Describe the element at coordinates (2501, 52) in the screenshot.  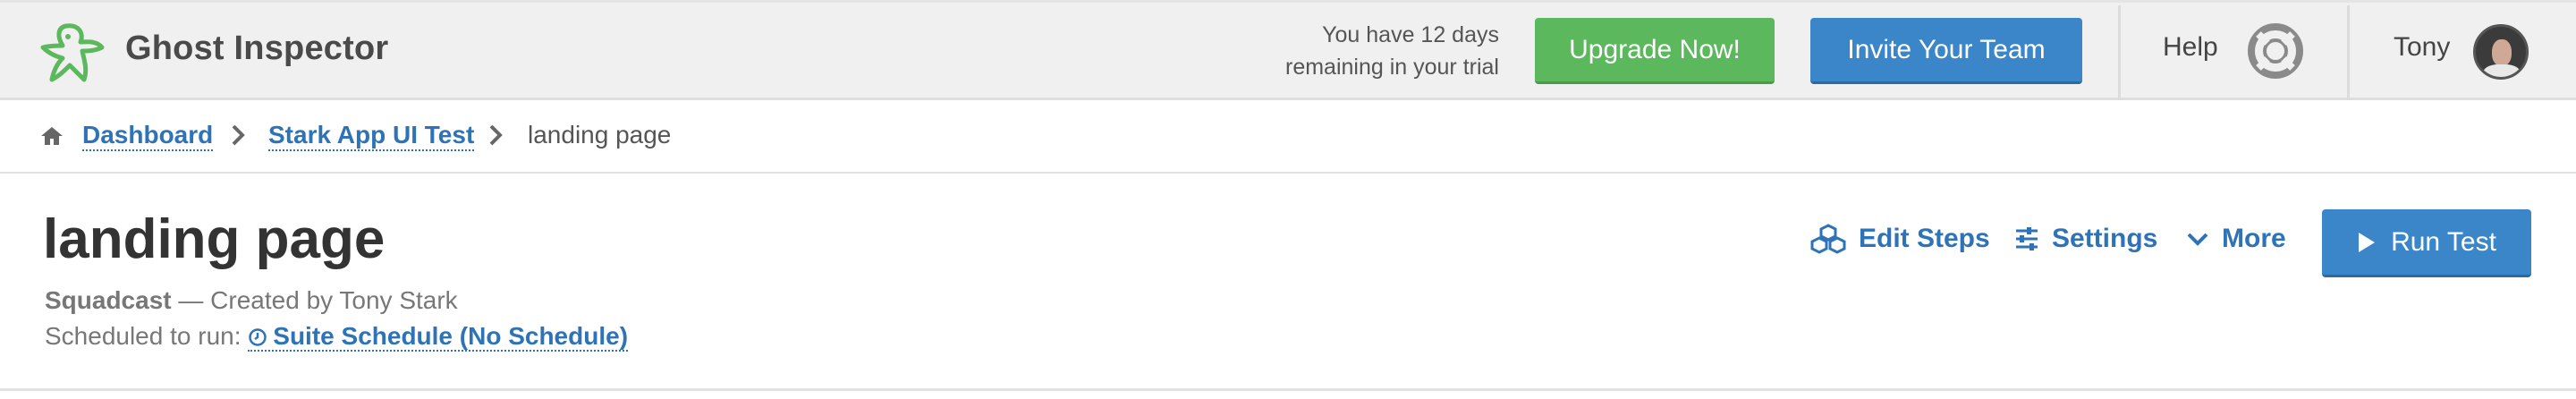
I see `avatar` at that location.